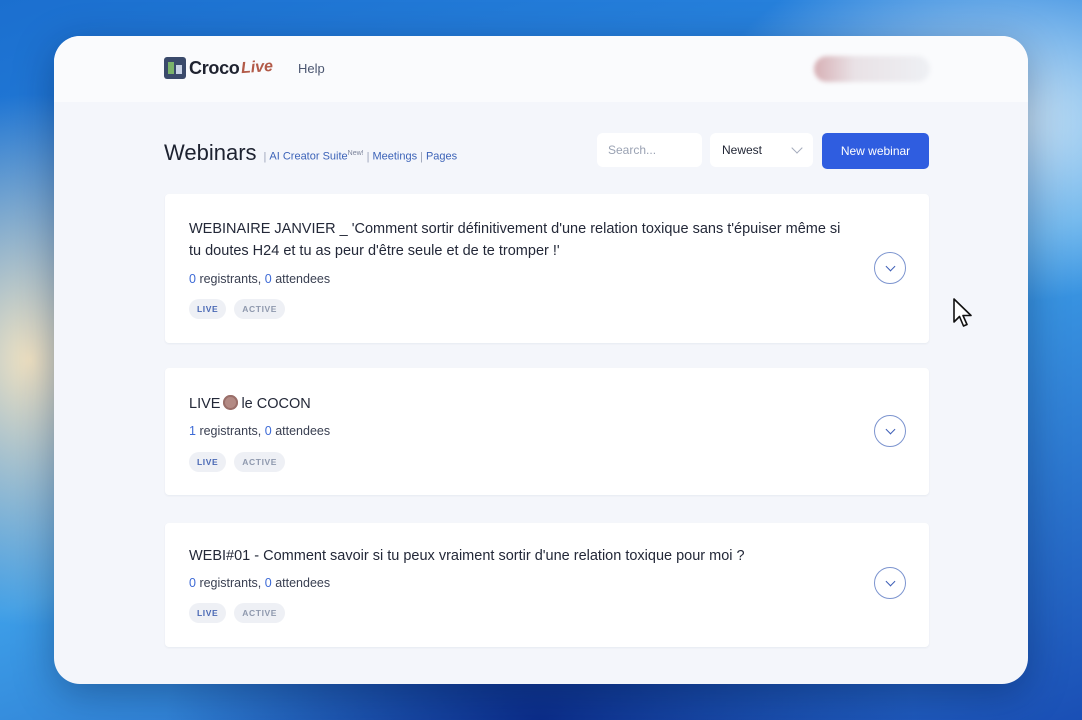 This screenshot has width=1082, height=720. What do you see at coordinates (355, 154) in the screenshot?
I see `new-badge: New!` at bounding box center [355, 154].